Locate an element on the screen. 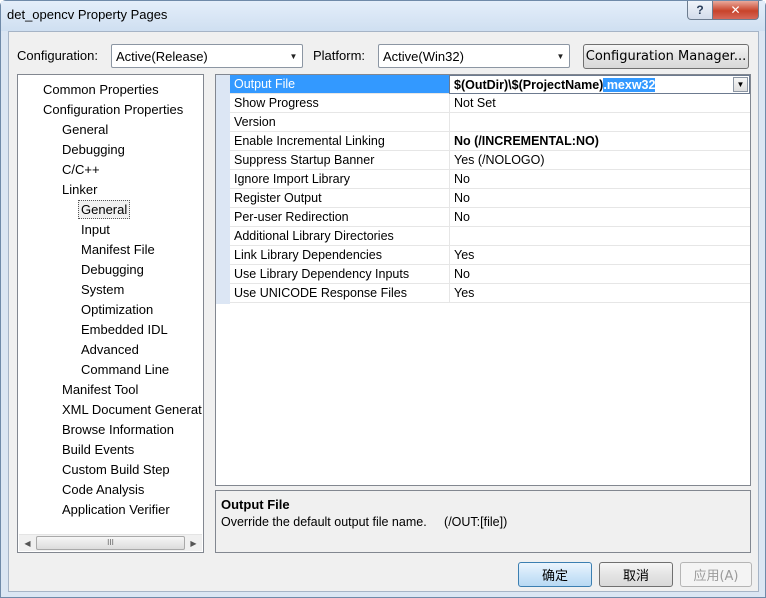 The image size is (766, 598). property-name: Suppress Startup Banner is located at coordinates (304, 160).